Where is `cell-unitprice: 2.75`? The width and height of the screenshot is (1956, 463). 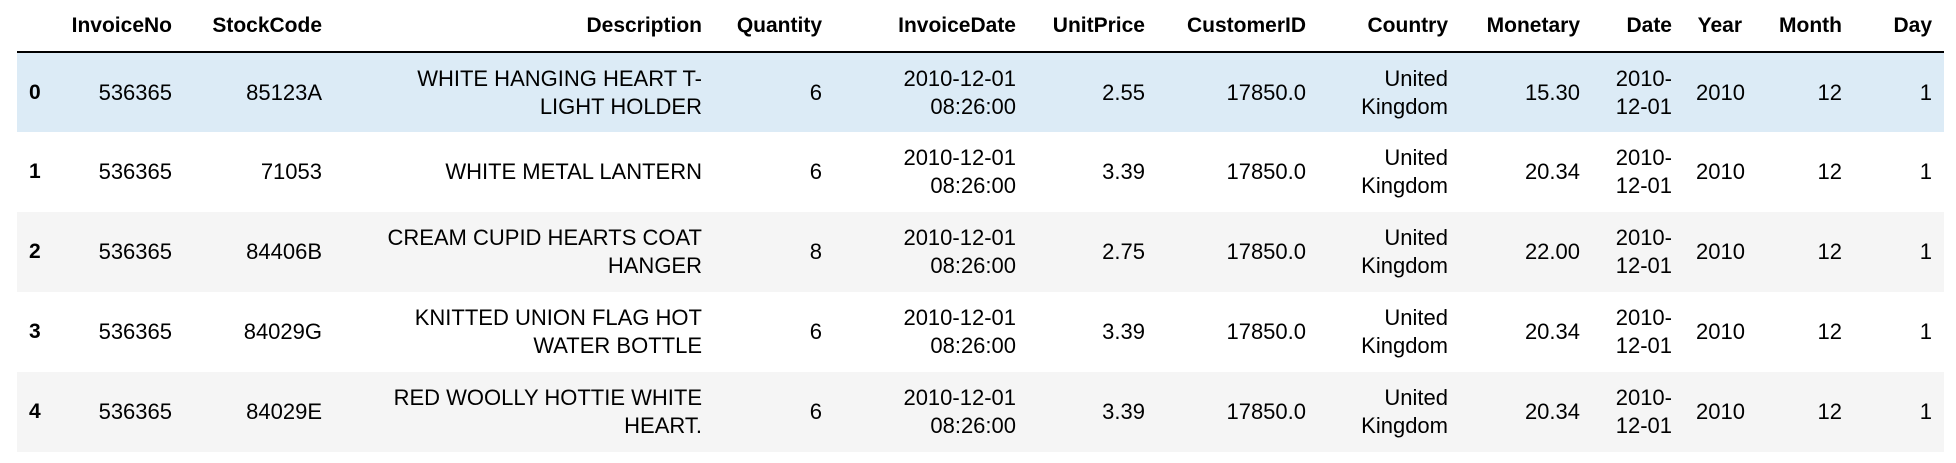
cell-unitprice: 2.75 is located at coordinates (1123, 251).